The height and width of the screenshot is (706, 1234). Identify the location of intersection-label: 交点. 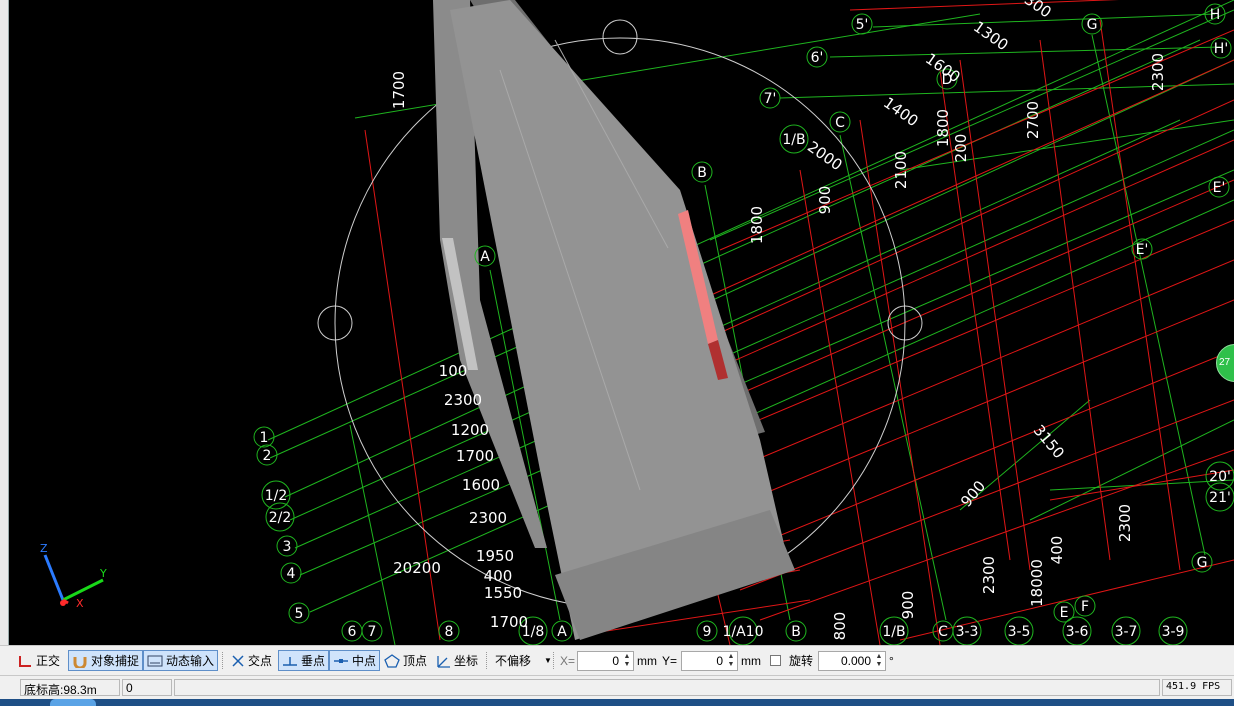
(260, 661).